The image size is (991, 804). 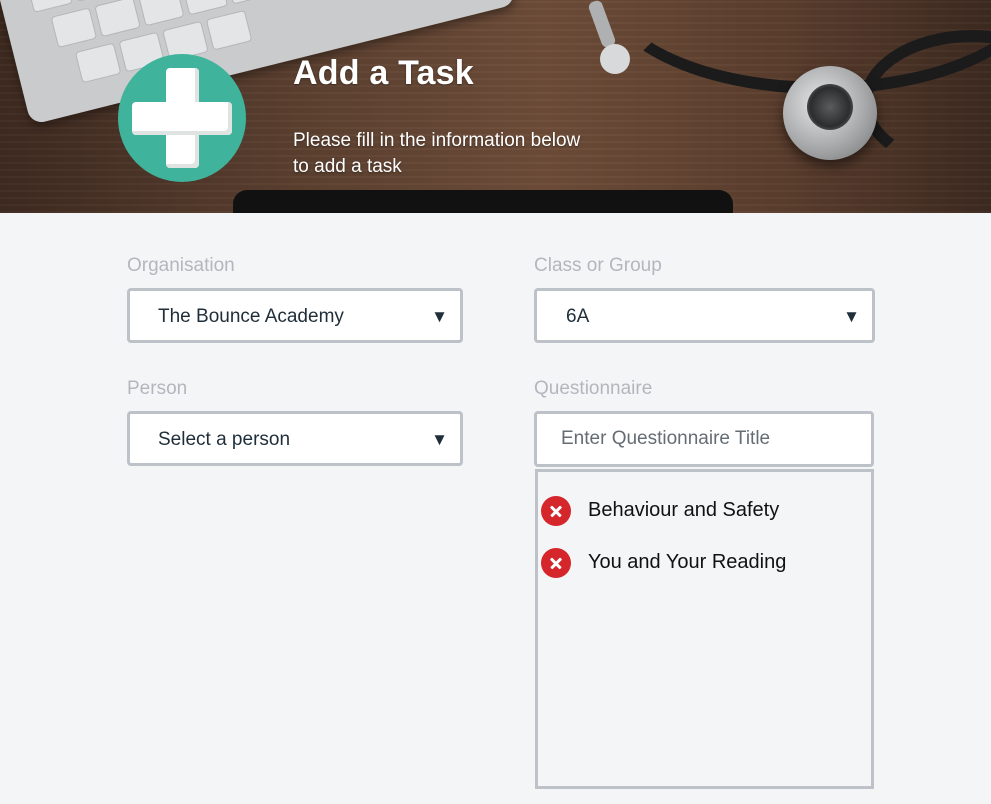 I want to click on subtitle-line: to add a task, so click(x=347, y=166).